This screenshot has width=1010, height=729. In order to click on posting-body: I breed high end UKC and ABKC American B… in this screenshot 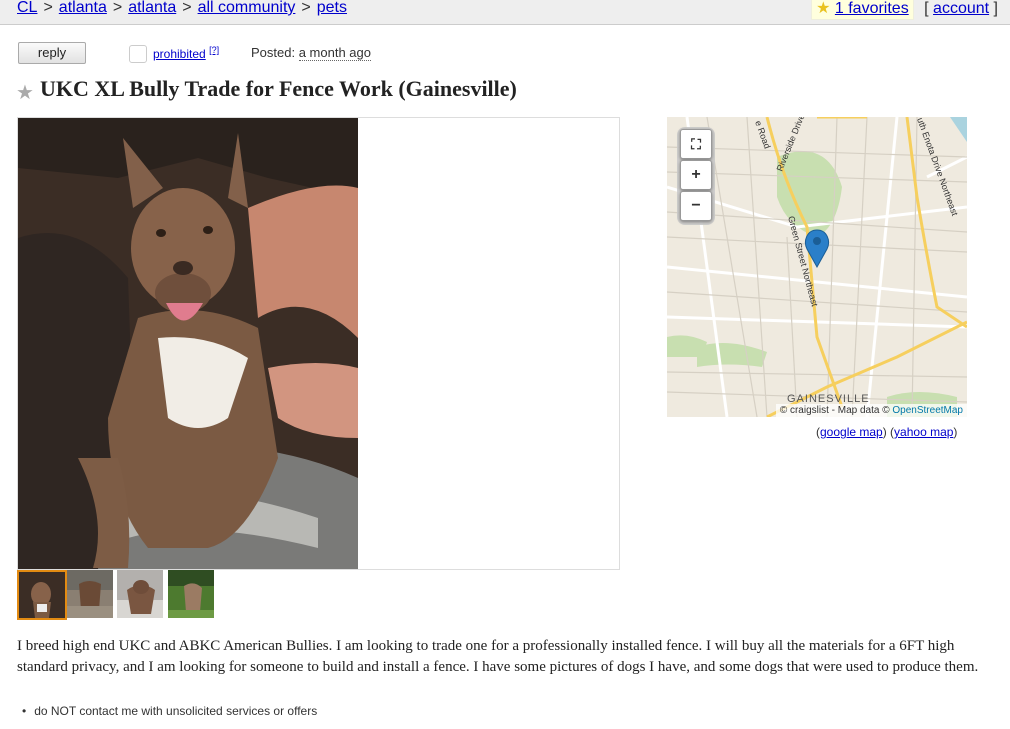, I will do `click(498, 656)`.